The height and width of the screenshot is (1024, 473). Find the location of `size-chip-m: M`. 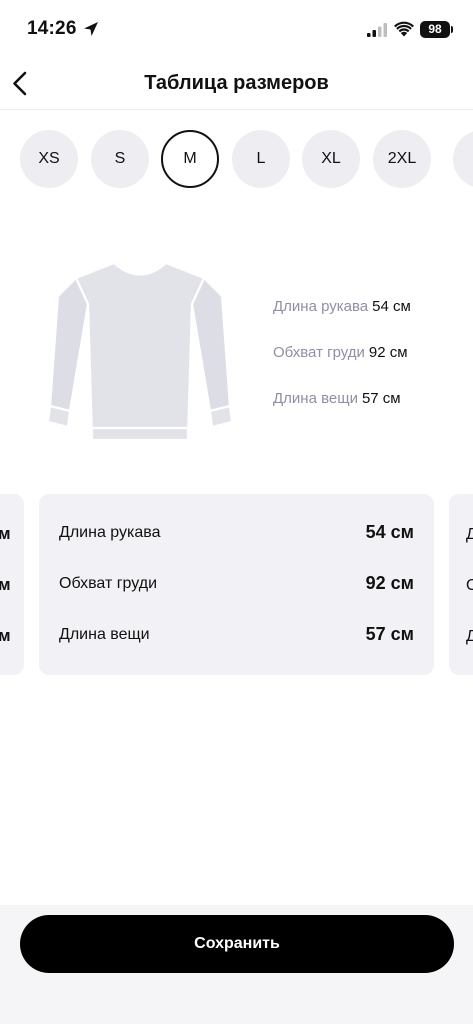

size-chip-m: M is located at coordinates (190, 159).